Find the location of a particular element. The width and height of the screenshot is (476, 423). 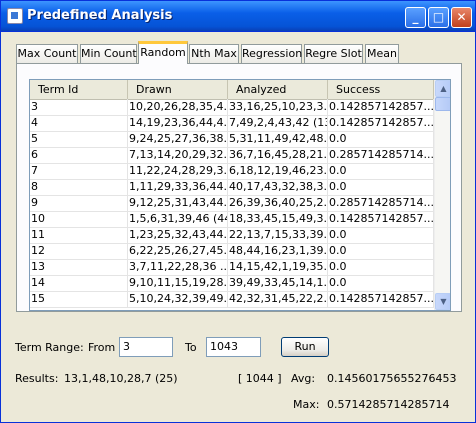

tab-mean: Mean is located at coordinates (382, 53).